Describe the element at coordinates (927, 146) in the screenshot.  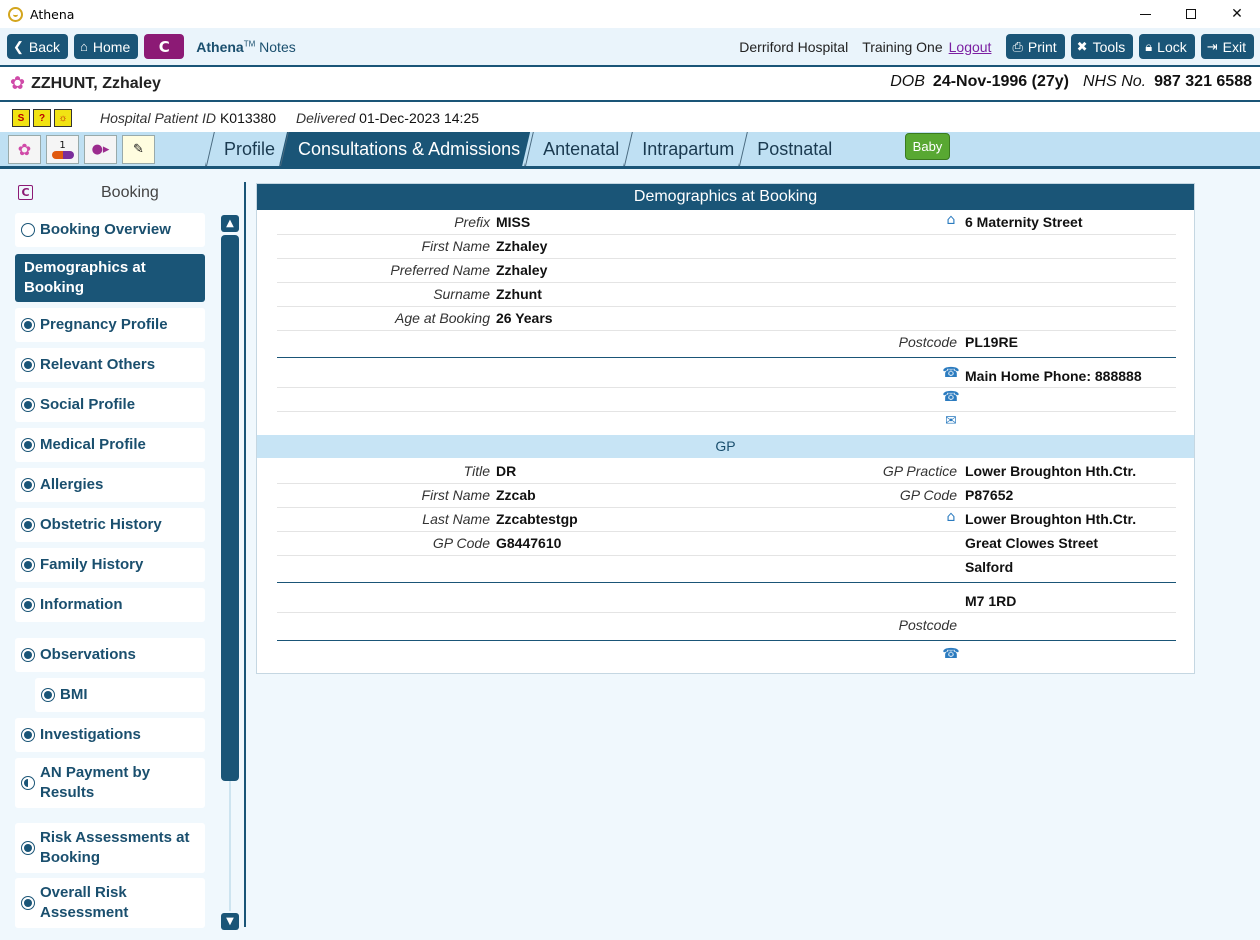
I see `baby-button: Baby` at that location.